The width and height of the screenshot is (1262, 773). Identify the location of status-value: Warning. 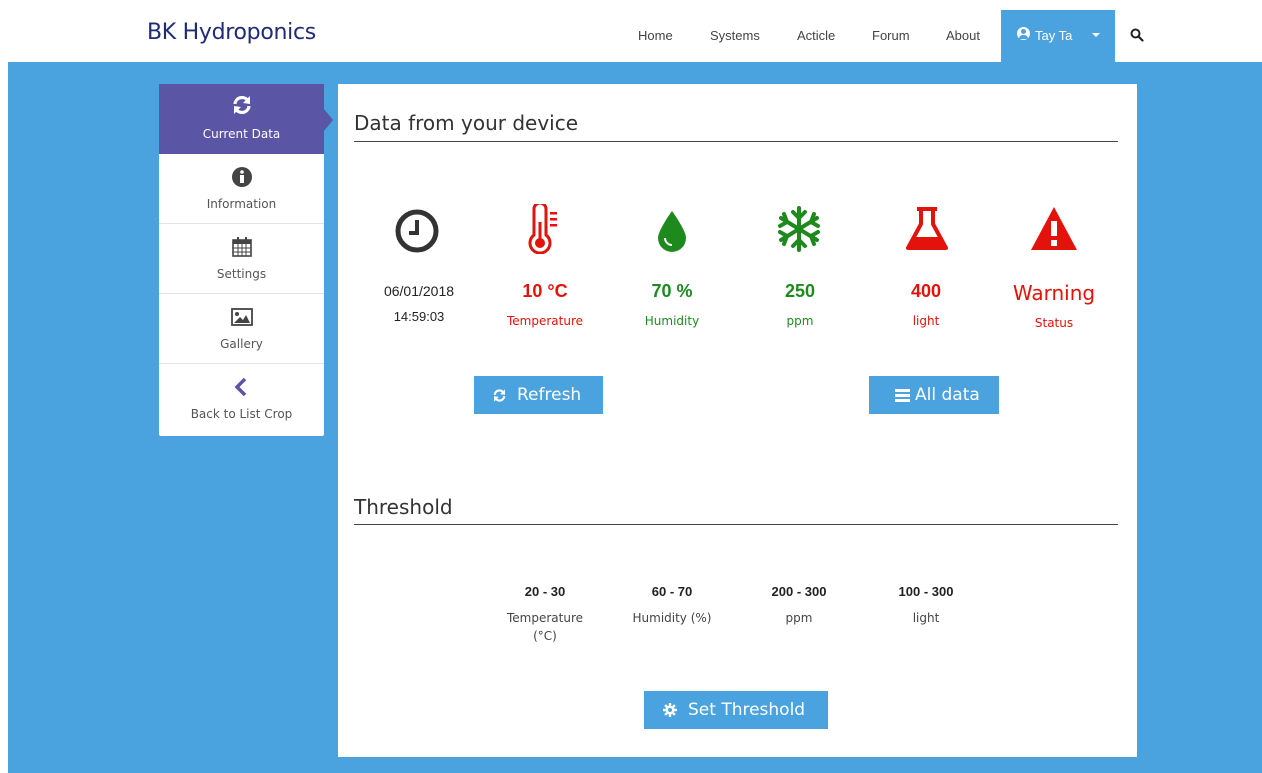
(1054, 293).